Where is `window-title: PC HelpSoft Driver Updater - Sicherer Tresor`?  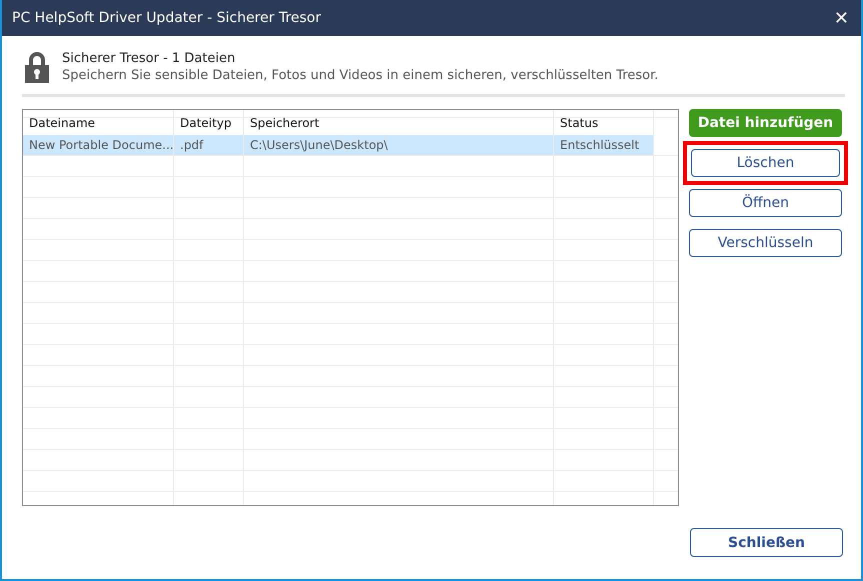 window-title: PC HelpSoft Driver Updater - Sicherer Tresor is located at coordinates (166, 18).